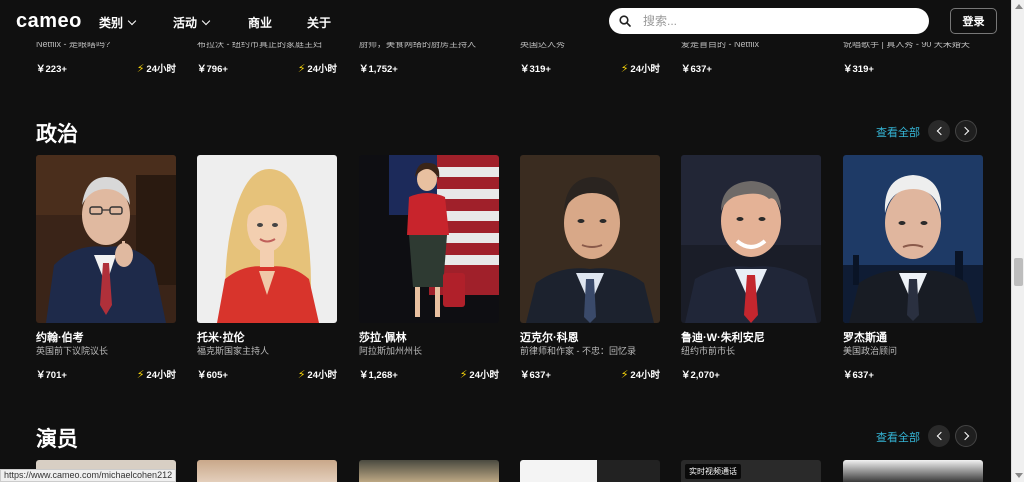 The height and width of the screenshot is (482, 1024). What do you see at coordinates (212, 69) in the screenshot?
I see `price: ￥796+` at bounding box center [212, 69].